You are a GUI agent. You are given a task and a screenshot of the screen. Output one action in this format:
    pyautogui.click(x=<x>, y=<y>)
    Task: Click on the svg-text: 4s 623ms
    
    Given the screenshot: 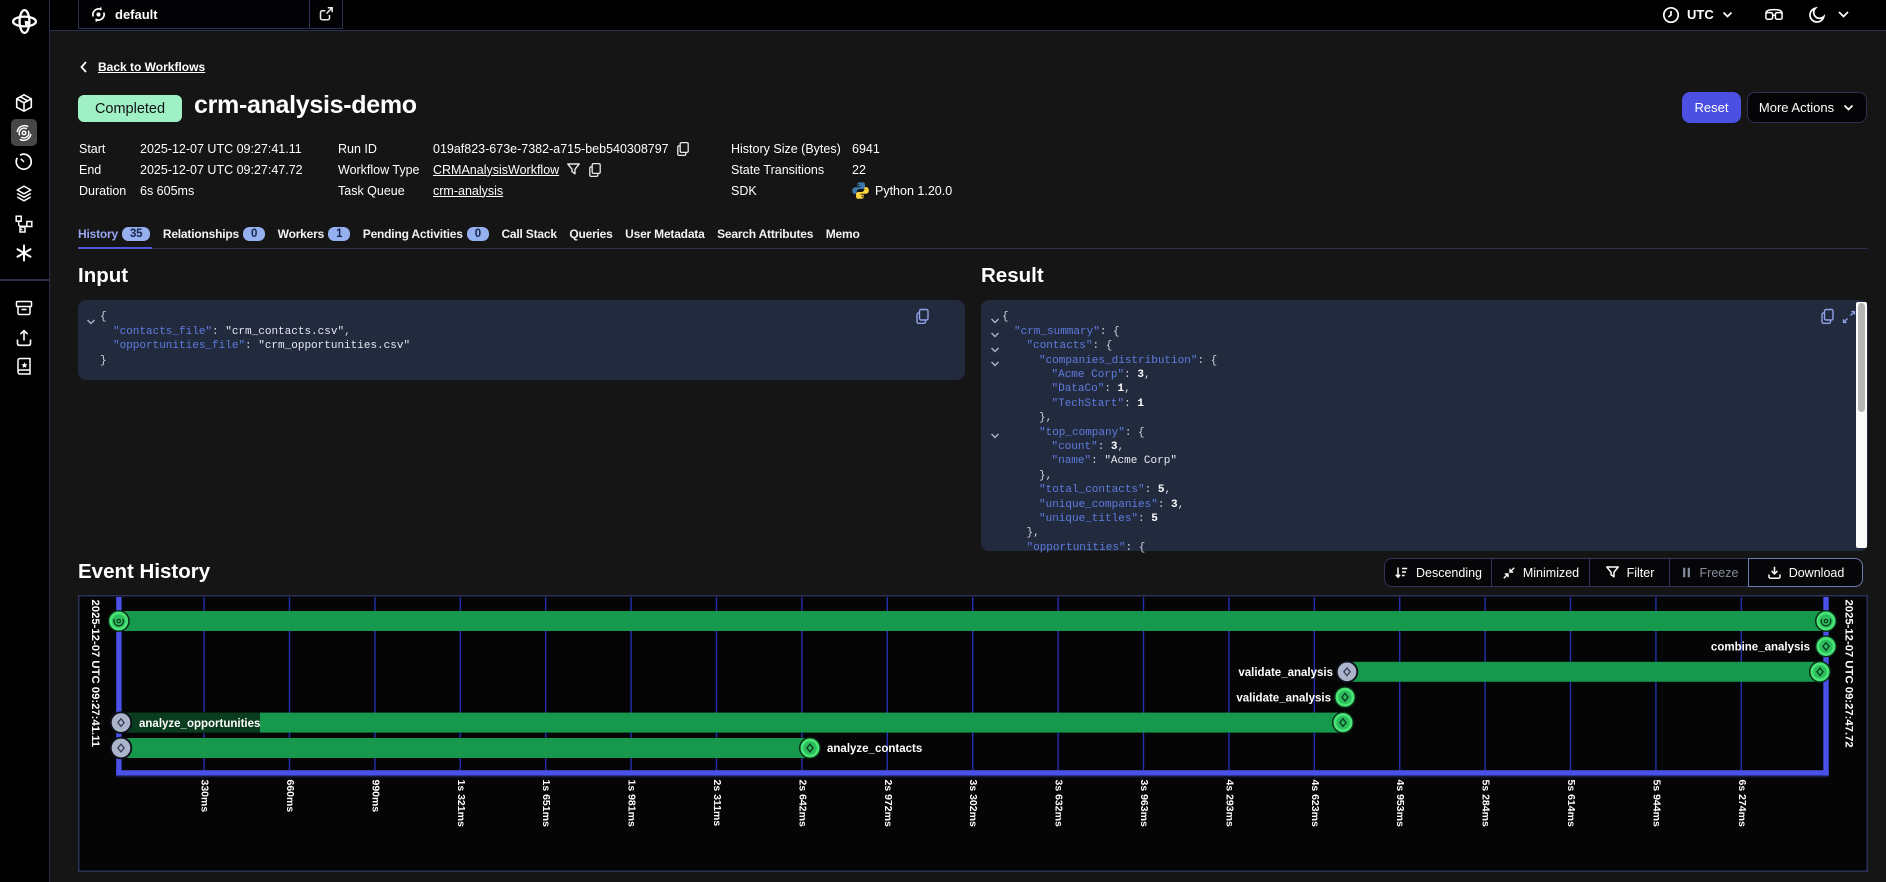 What is the action you would take?
    pyautogui.click(x=1315, y=803)
    